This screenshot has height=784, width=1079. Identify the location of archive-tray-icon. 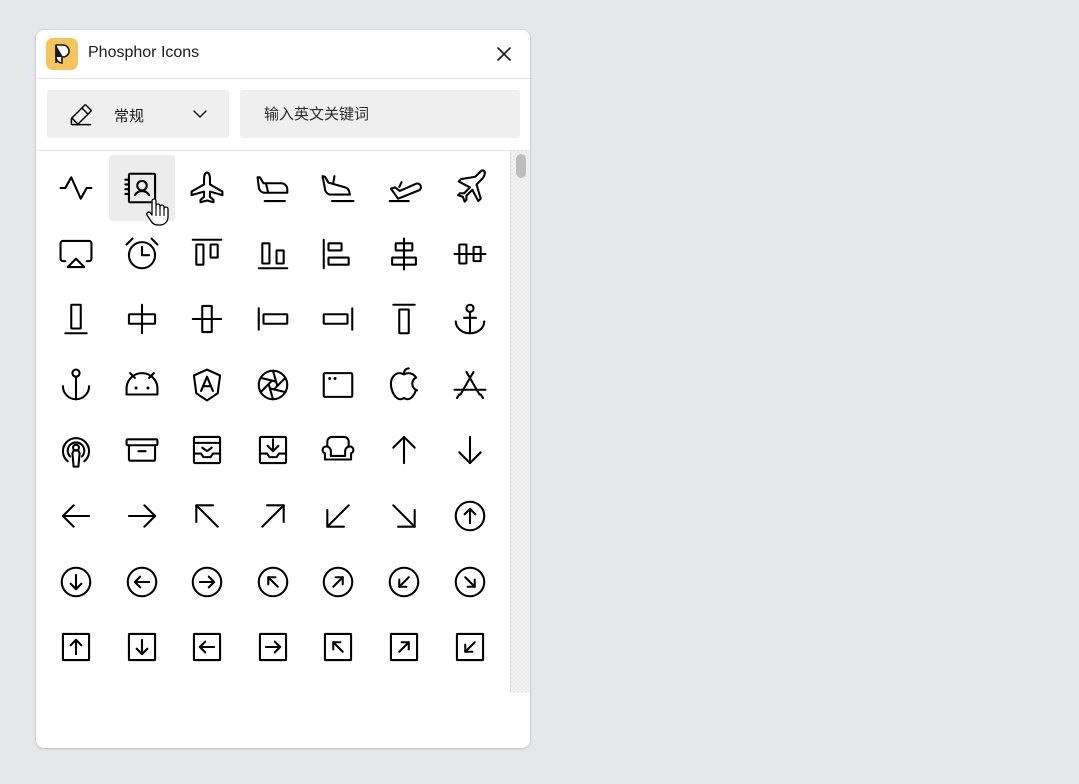
(272, 450).